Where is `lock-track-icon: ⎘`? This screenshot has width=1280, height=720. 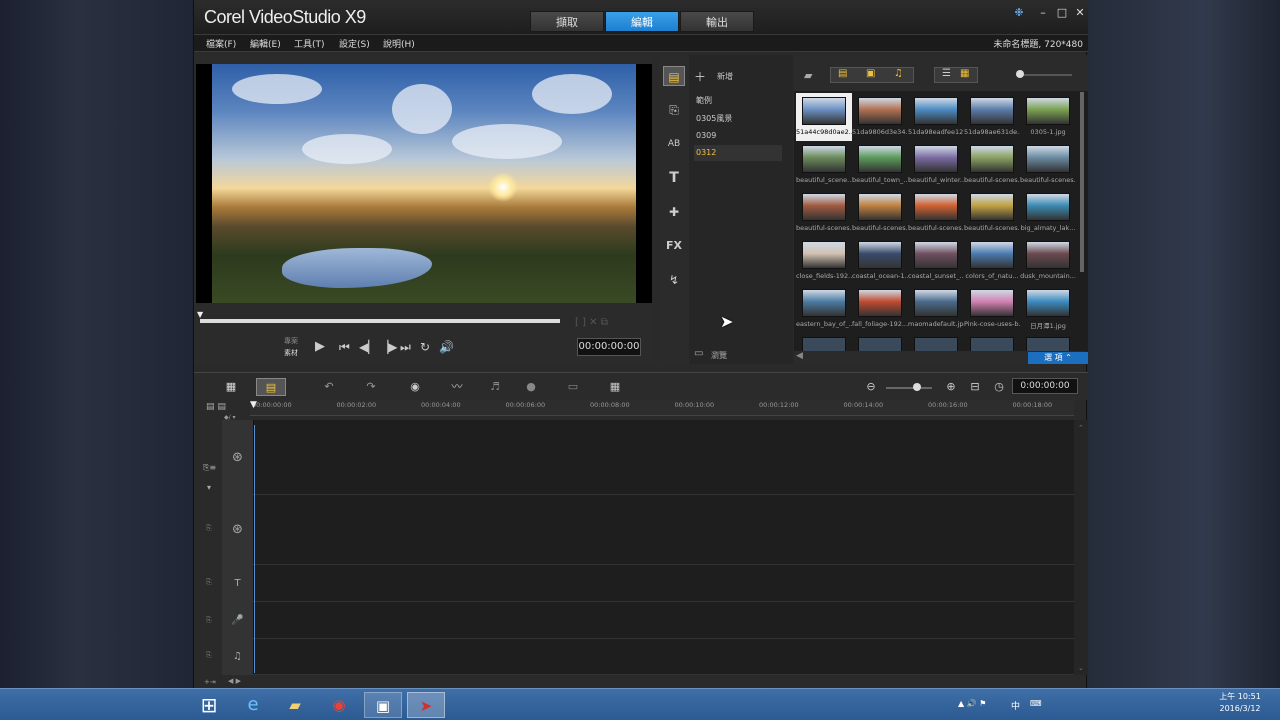 lock-track-icon: ⎘ is located at coordinates (209, 528).